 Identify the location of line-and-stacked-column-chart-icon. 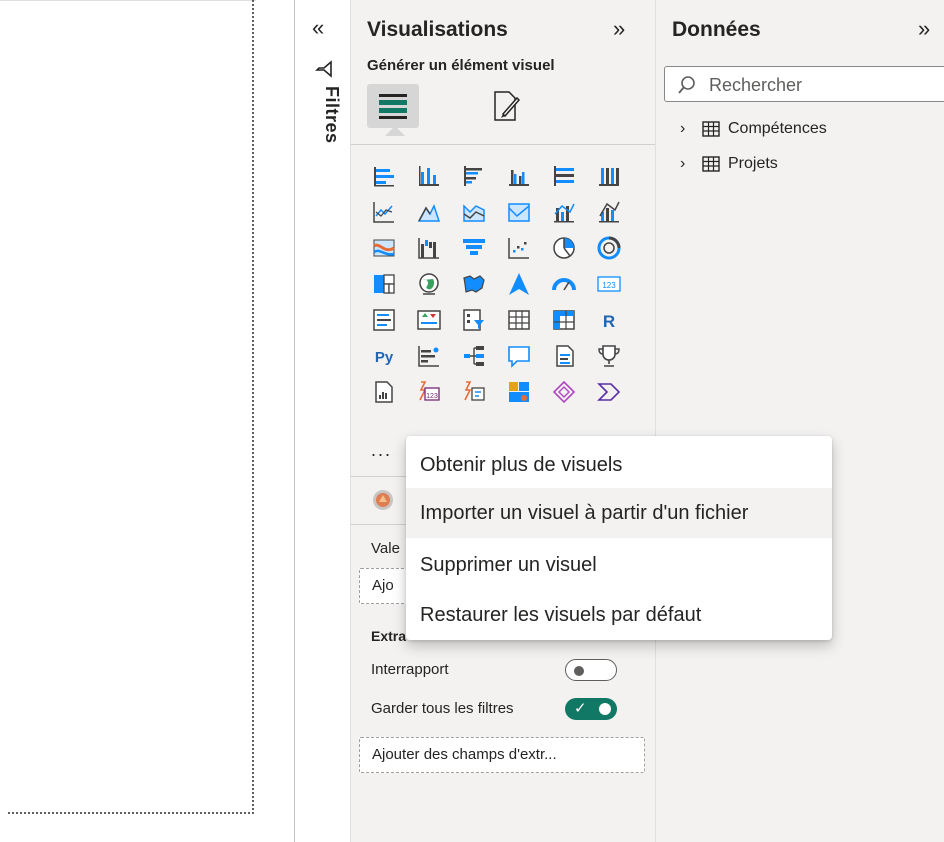
(564, 212).